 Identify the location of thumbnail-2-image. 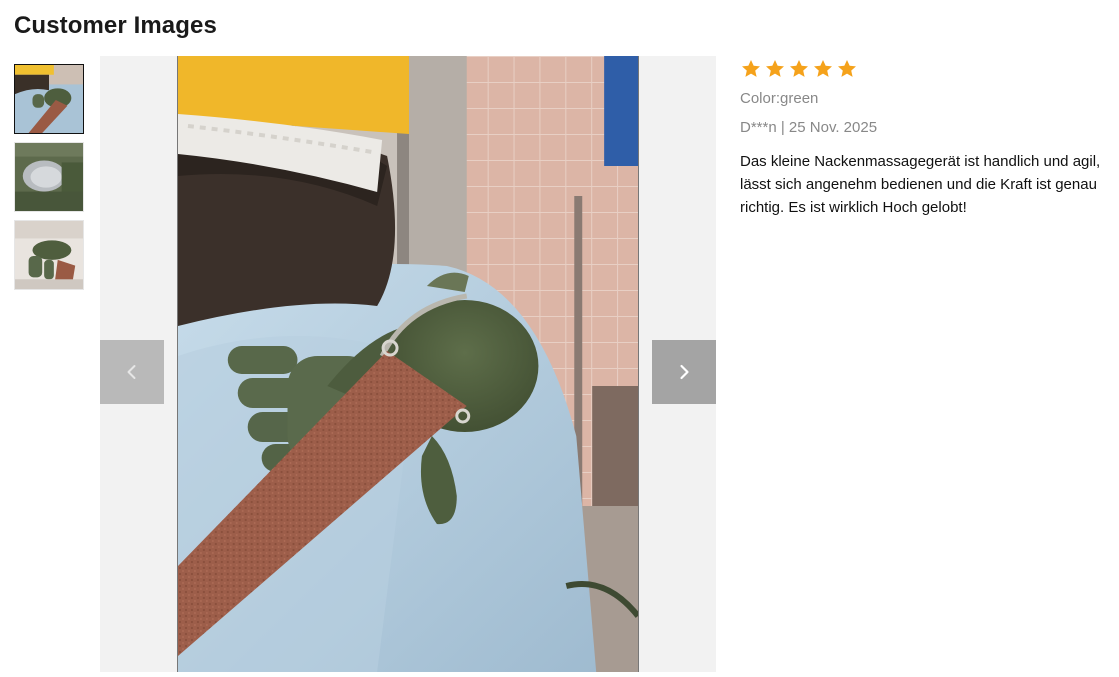
(49, 177).